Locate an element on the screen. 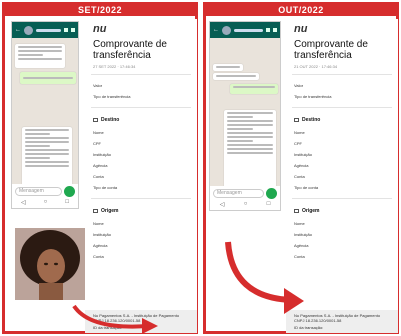 Image resolution: width=401 pixels, height=336 pixels. woman-photo is located at coordinates (50, 264).